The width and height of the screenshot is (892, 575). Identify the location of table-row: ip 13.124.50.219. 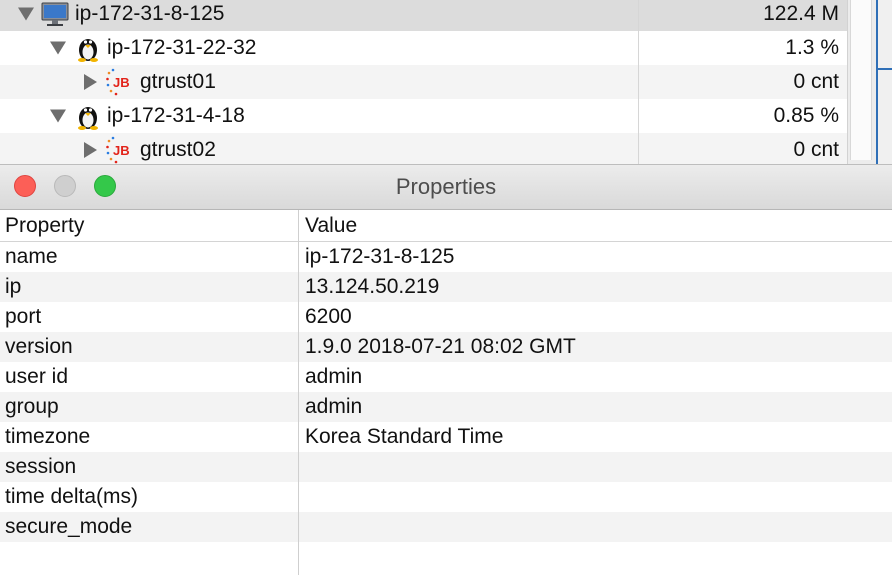
(446, 287).